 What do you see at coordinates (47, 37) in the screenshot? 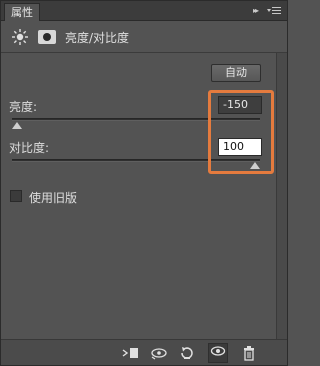
I see `layer-mask-icon` at bounding box center [47, 37].